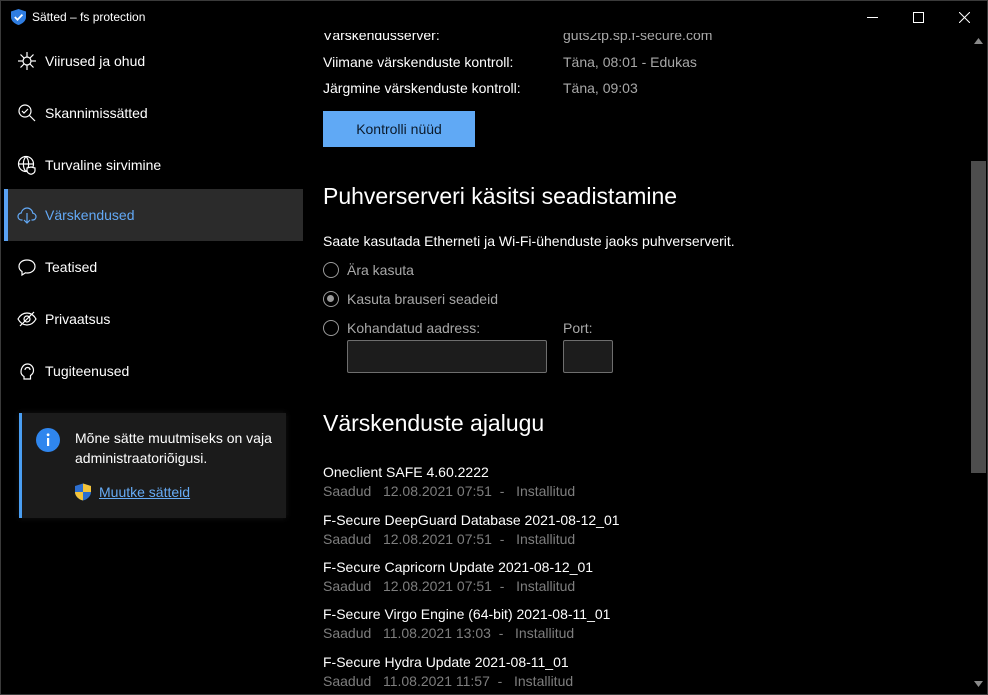 This screenshot has height=695, width=988. I want to click on minimize-icon, so click(872, 17).